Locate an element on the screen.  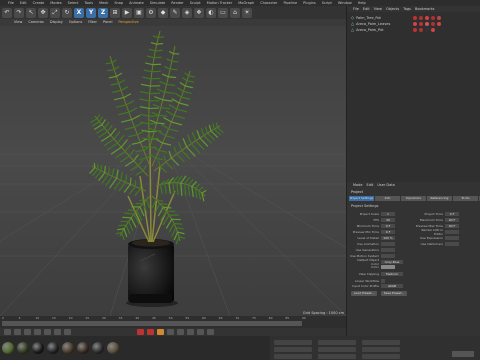
timeline: 0 5 10 15 20 25 30 35 40 45 50 55 60 65 70 75 80 85 90 is located at coordinates (173, 322).